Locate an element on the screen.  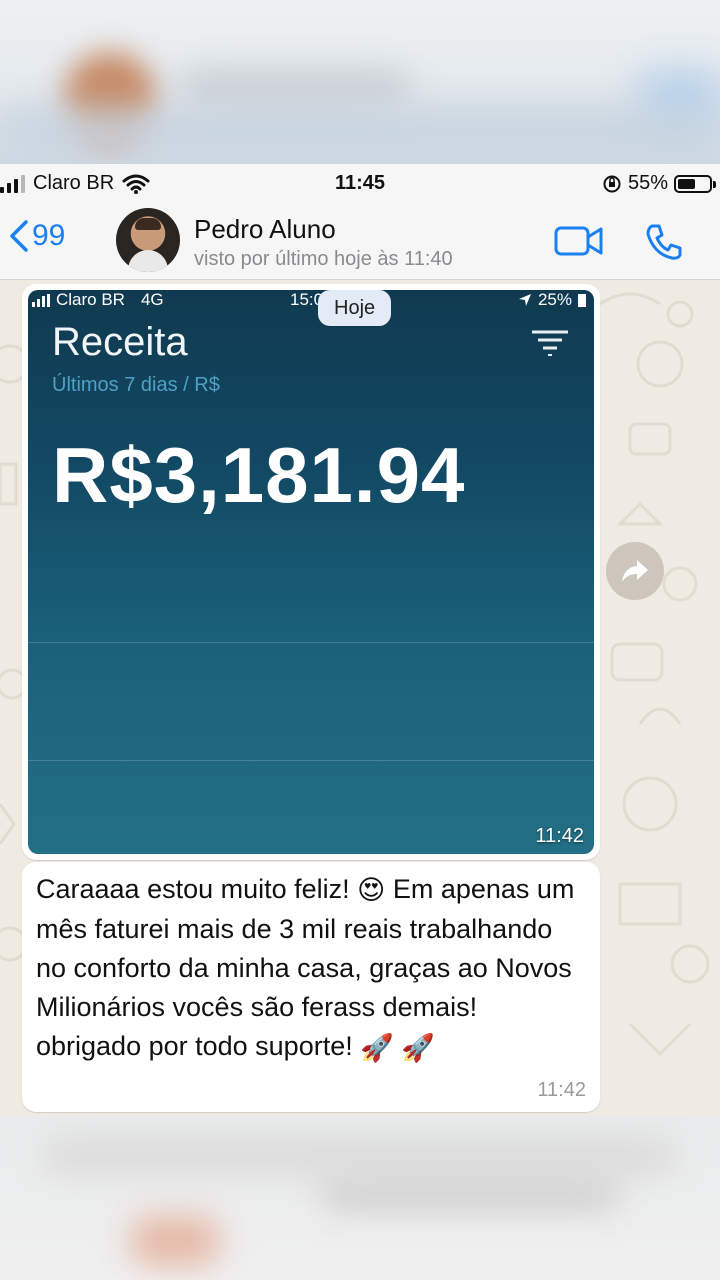
blurred-background-bottom is located at coordinates (360, 1198).